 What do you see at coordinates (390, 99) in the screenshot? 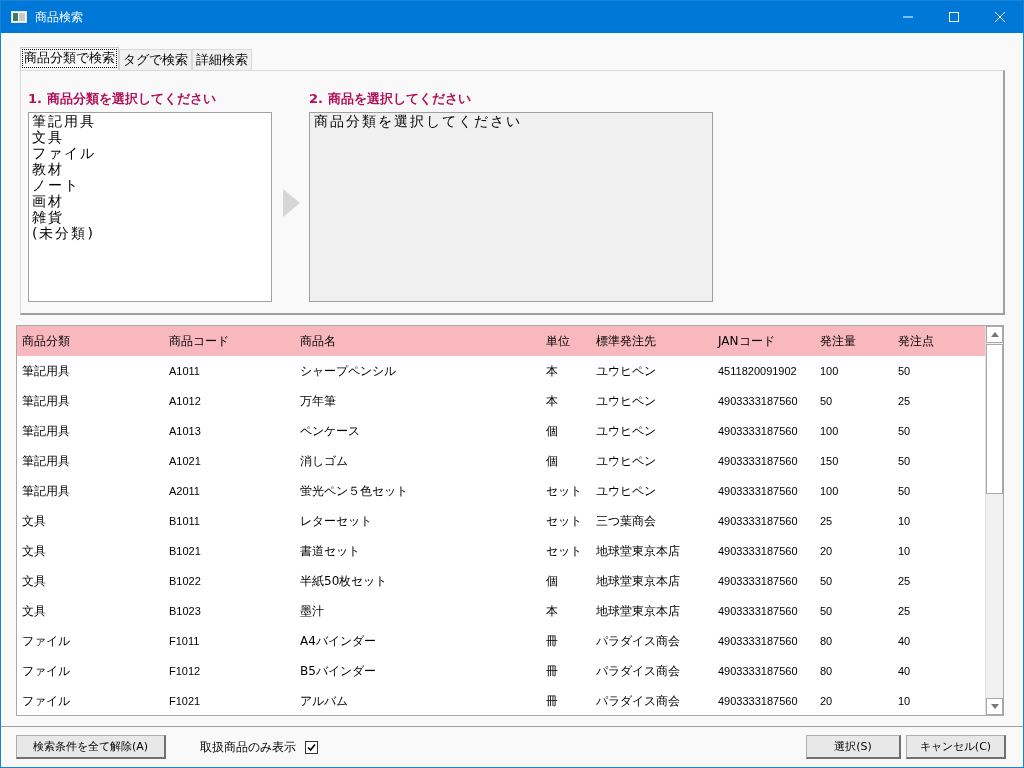
I see `section-heading: 2. 商品を選択してください` at bounding box center [390, 99].